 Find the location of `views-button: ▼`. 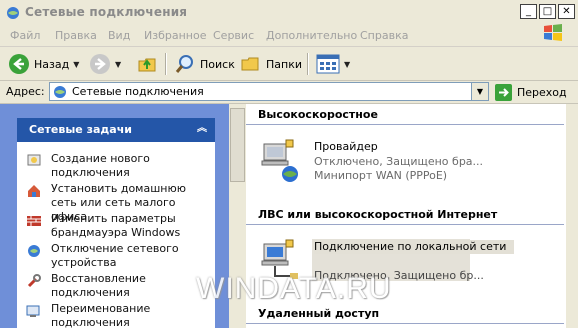

views-button: ▼ is located at coordinates (333, 64).